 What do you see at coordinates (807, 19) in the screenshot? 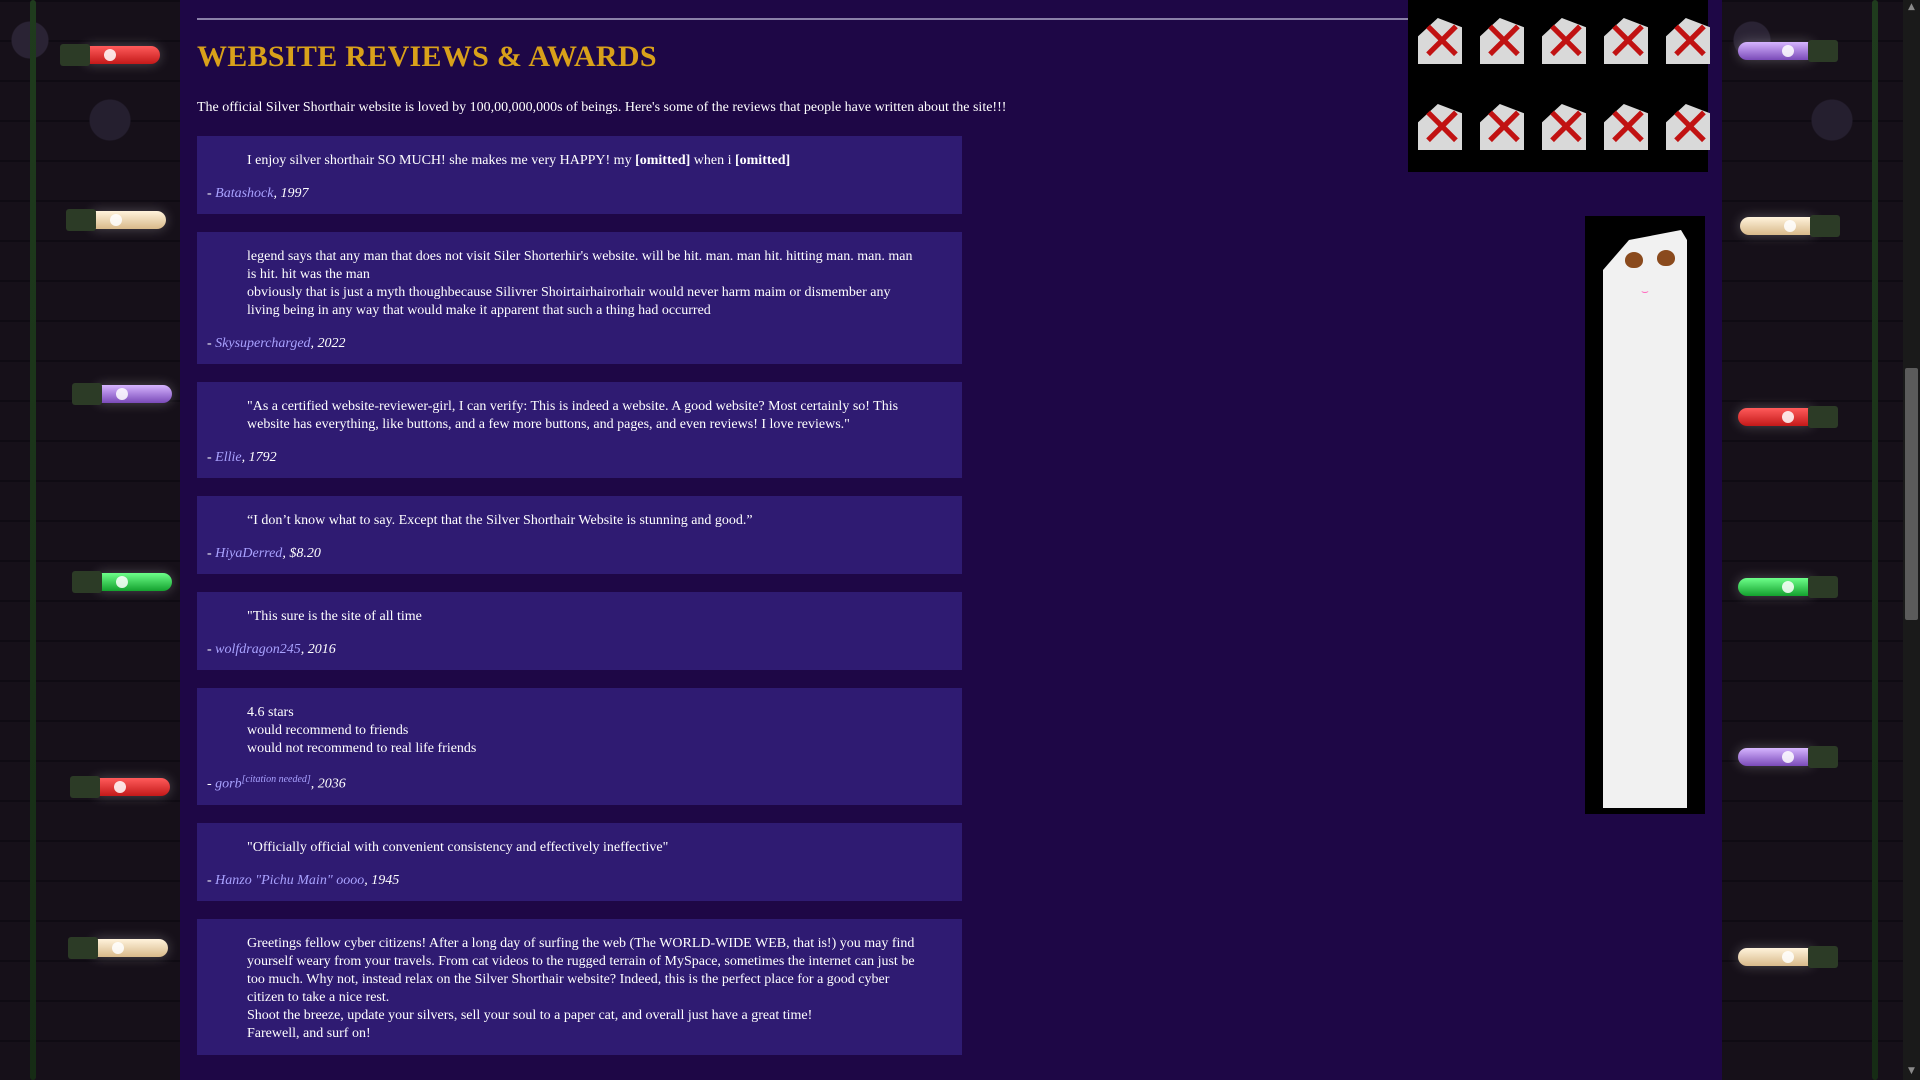
I see `horizontal-rule` at bounding box center [807, 19].